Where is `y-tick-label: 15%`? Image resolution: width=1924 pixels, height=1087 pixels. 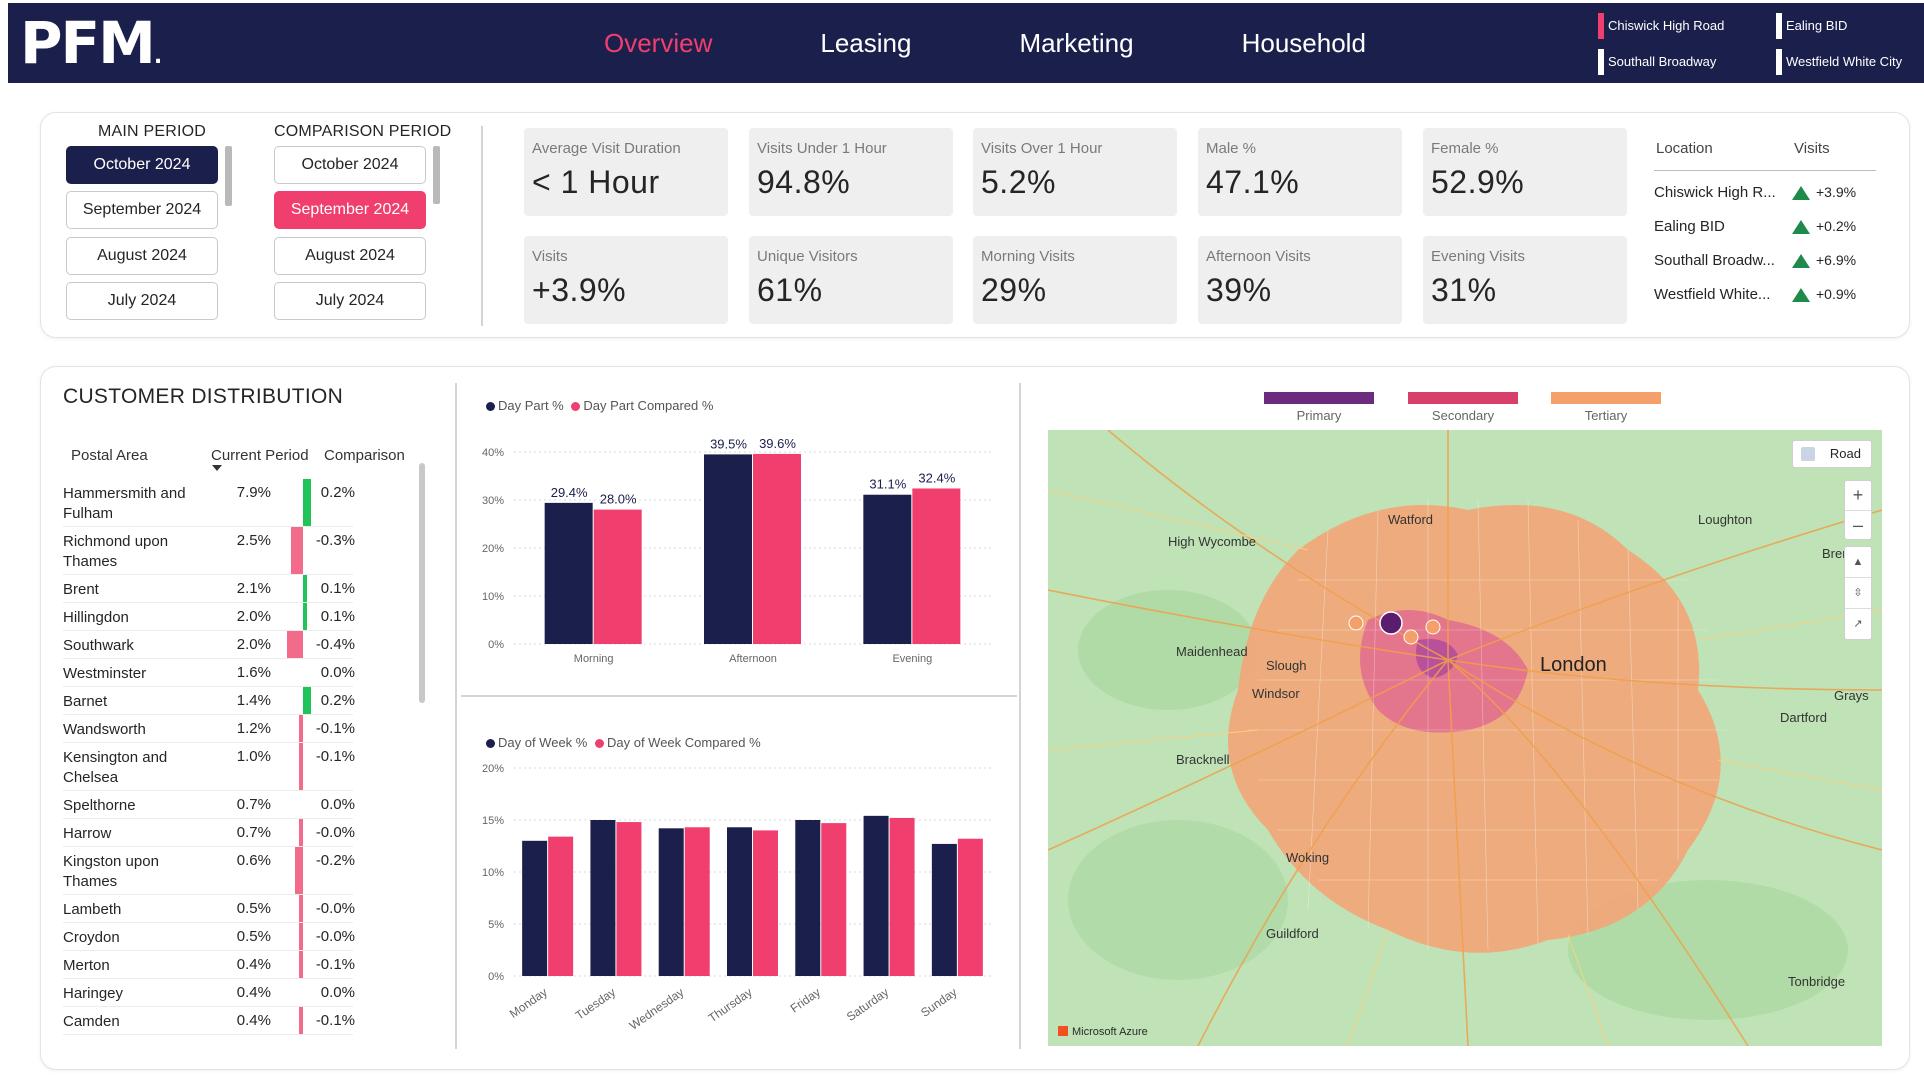 y-tick-label: 15% is located at coordinates (493, 821).